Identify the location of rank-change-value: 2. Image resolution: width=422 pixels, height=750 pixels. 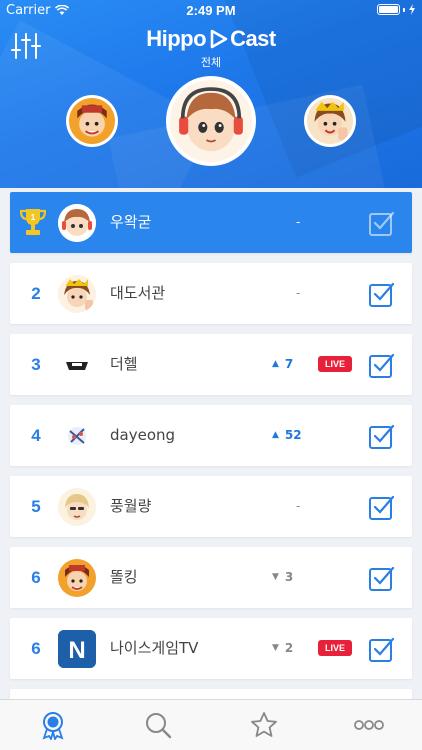
(289, 648).